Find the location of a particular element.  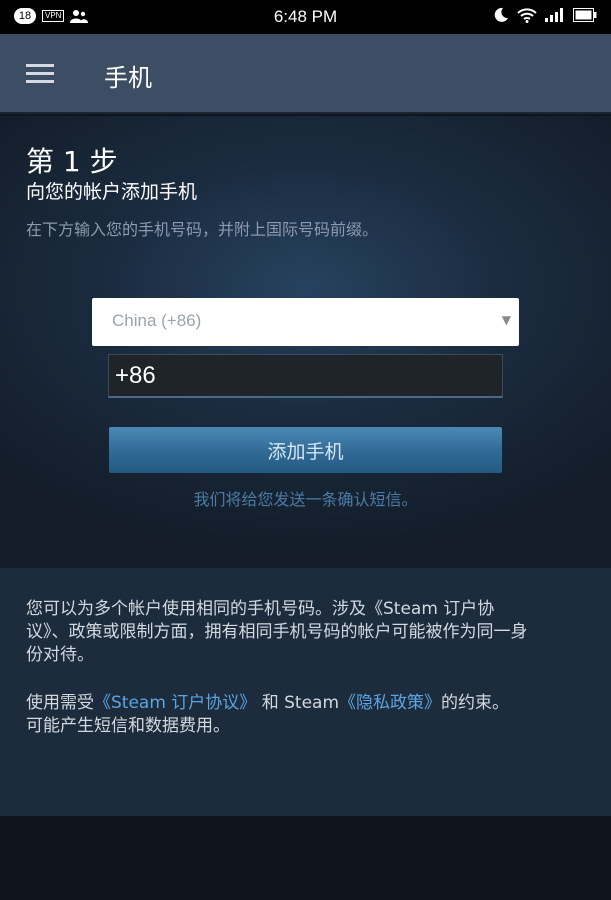

moon-icon is located at coordinates (501, 14).